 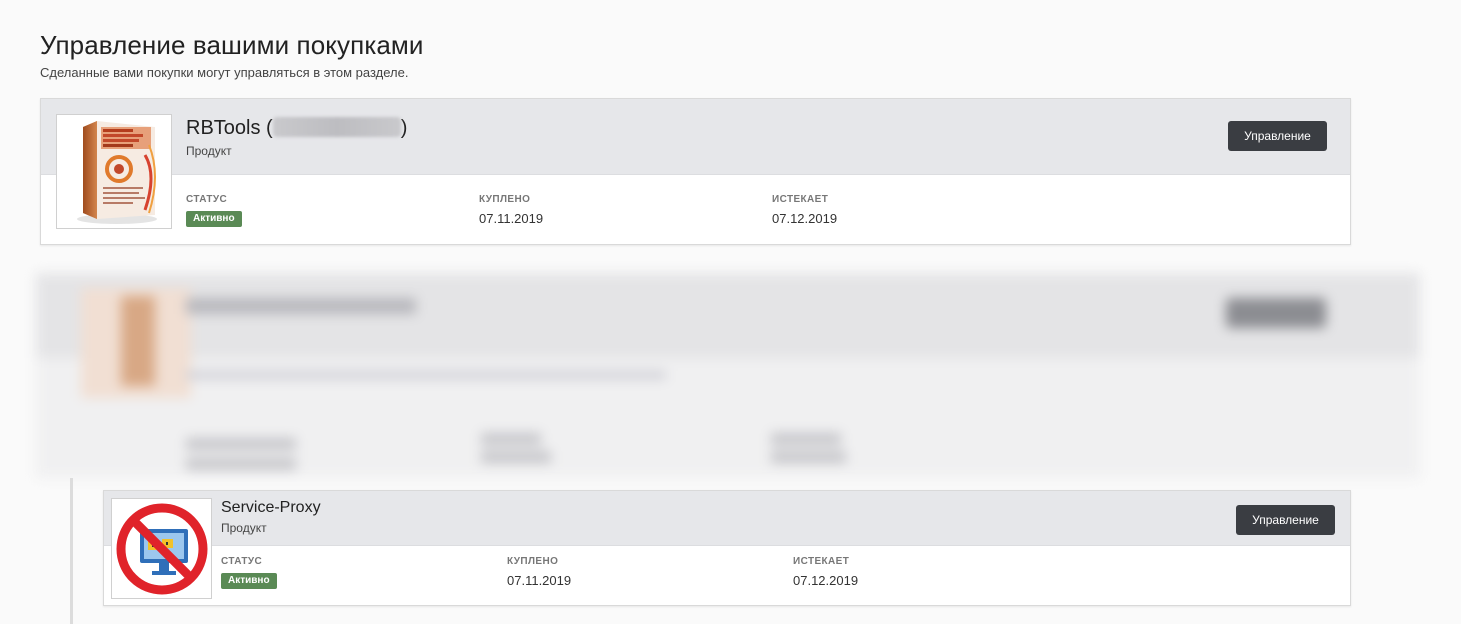 What do you see at coordinates (301, 306) in the screenshot?
I see `blurred-title` at bounding box center [301, 306].